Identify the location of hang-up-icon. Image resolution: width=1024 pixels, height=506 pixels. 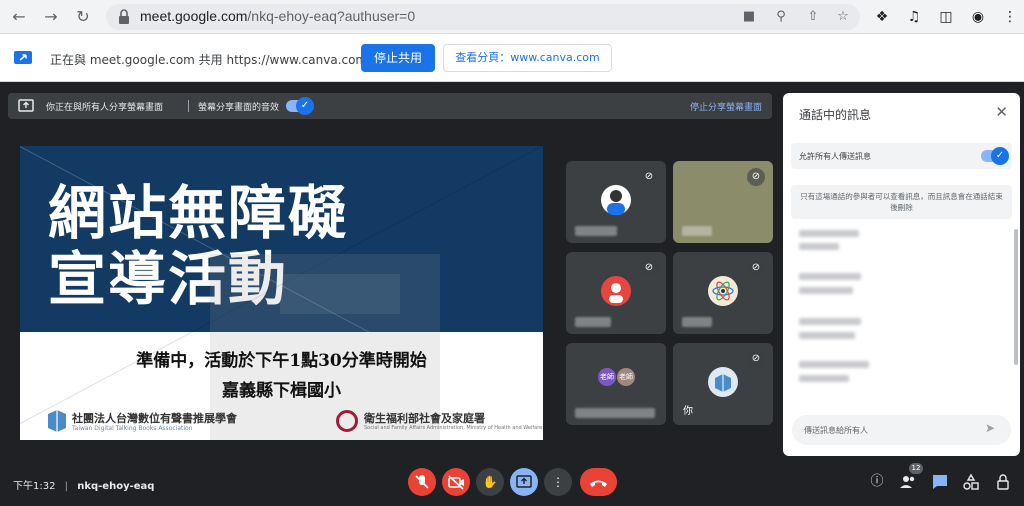
(598, 483).